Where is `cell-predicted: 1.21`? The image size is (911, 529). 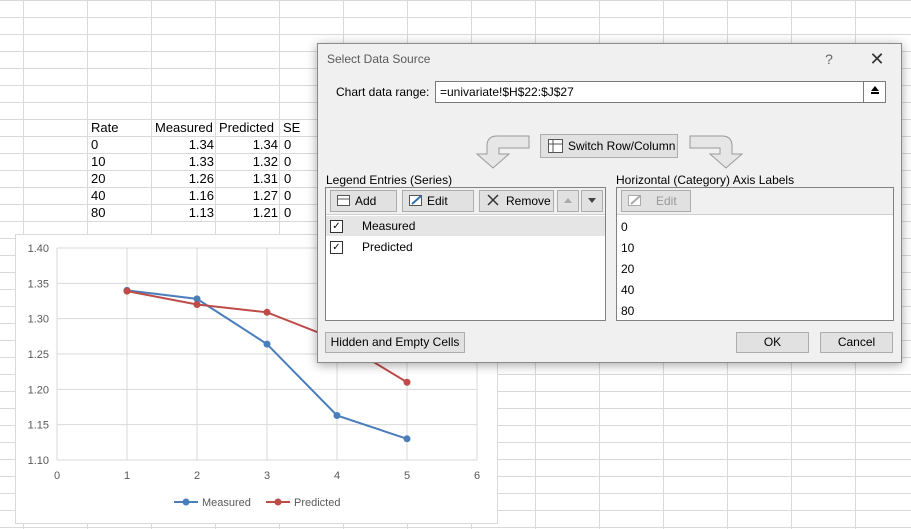 cell-predicted: 1.21 is located at coordinates (248, 212).